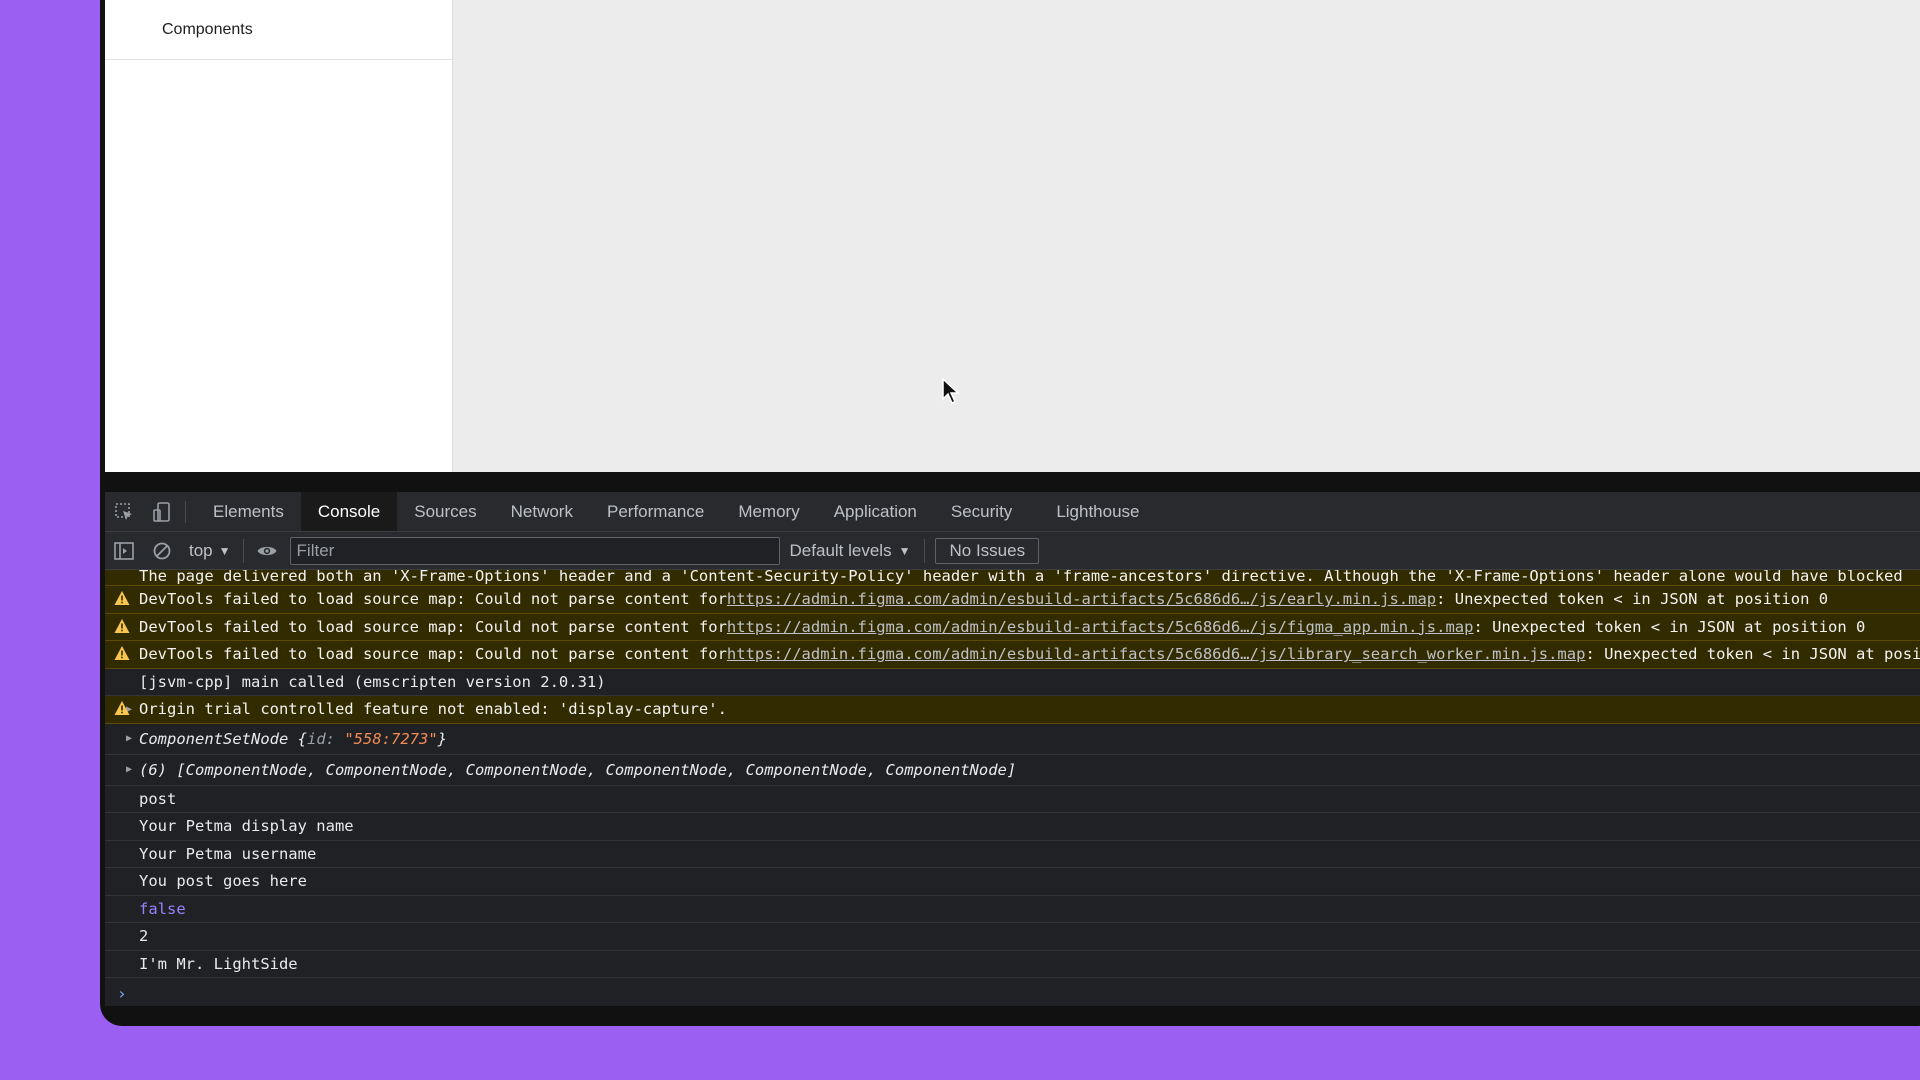 This screenshot has width=1920, height=1080. What do you see at coordinates (124, 550) in the screenshot?
I see `show-sidebar-icon` at bounding box center [124, 550].